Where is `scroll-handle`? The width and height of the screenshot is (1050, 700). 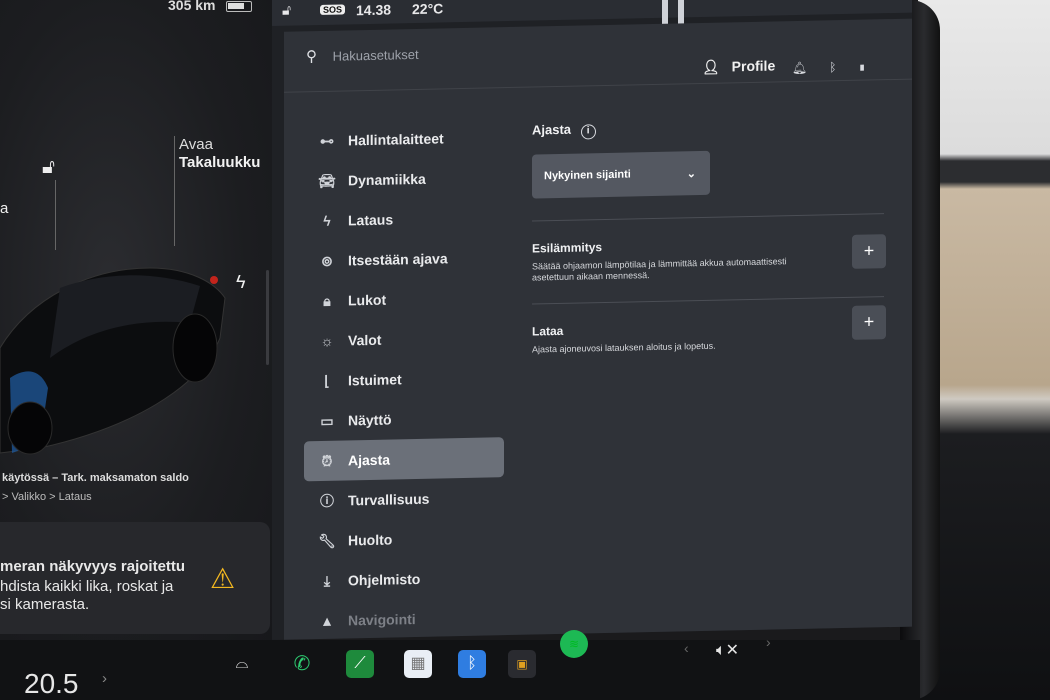 scroll-handle is located at coordinates (267, 317).